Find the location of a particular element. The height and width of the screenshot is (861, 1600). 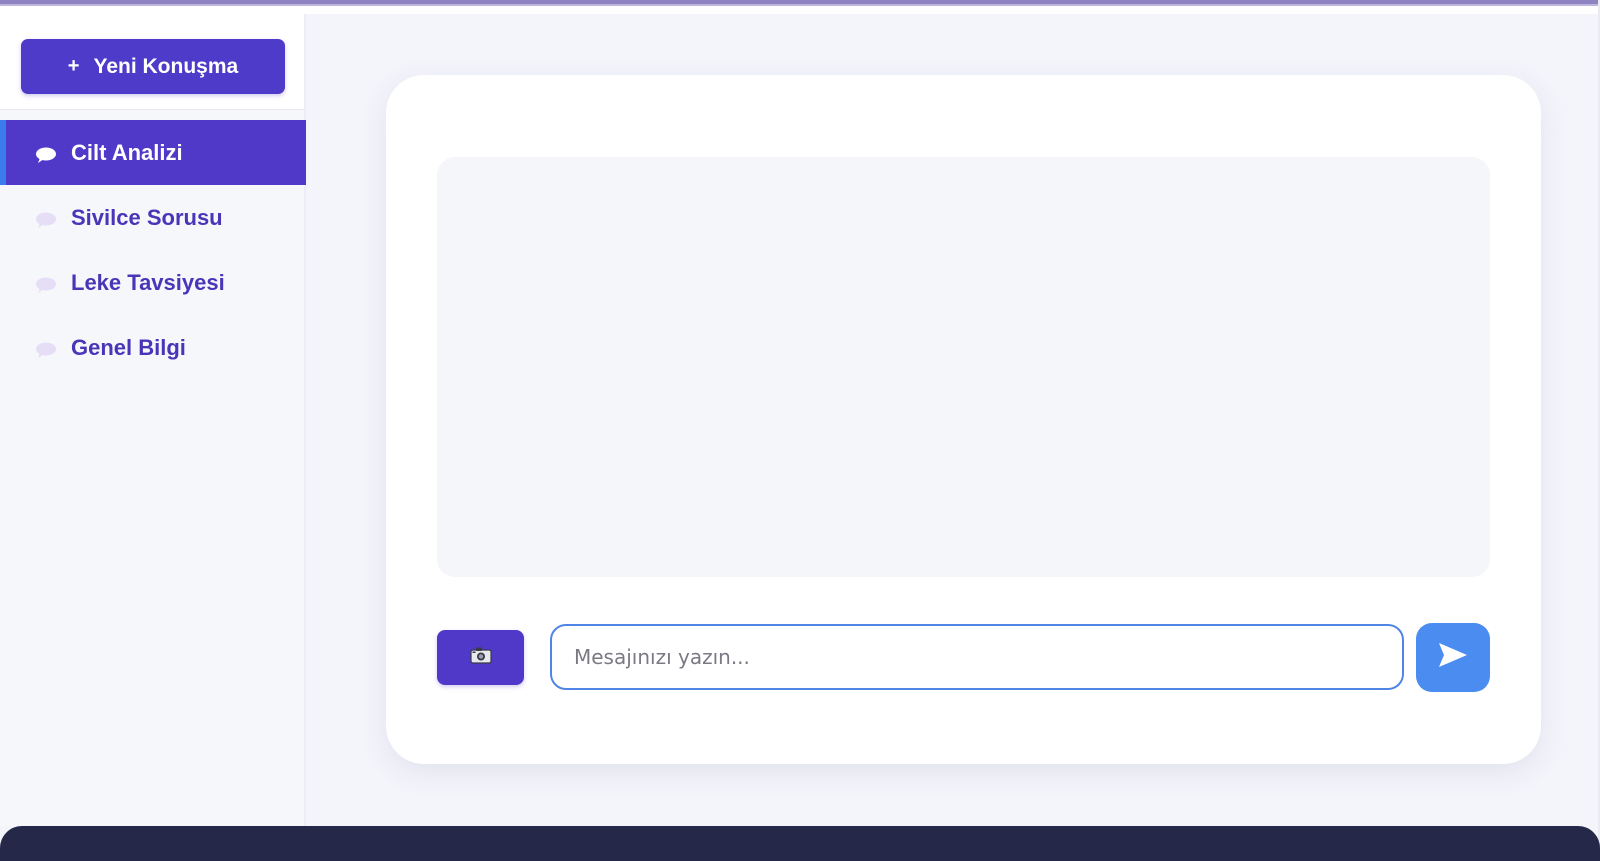

top-bar is located at coordinates (800, 7).